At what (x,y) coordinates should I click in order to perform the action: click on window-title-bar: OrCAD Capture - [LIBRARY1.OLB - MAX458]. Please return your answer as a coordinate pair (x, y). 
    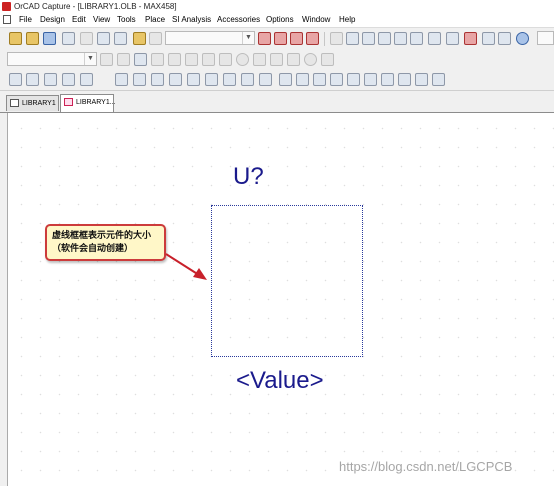
    Looking at the image, I should click on (277, 6).